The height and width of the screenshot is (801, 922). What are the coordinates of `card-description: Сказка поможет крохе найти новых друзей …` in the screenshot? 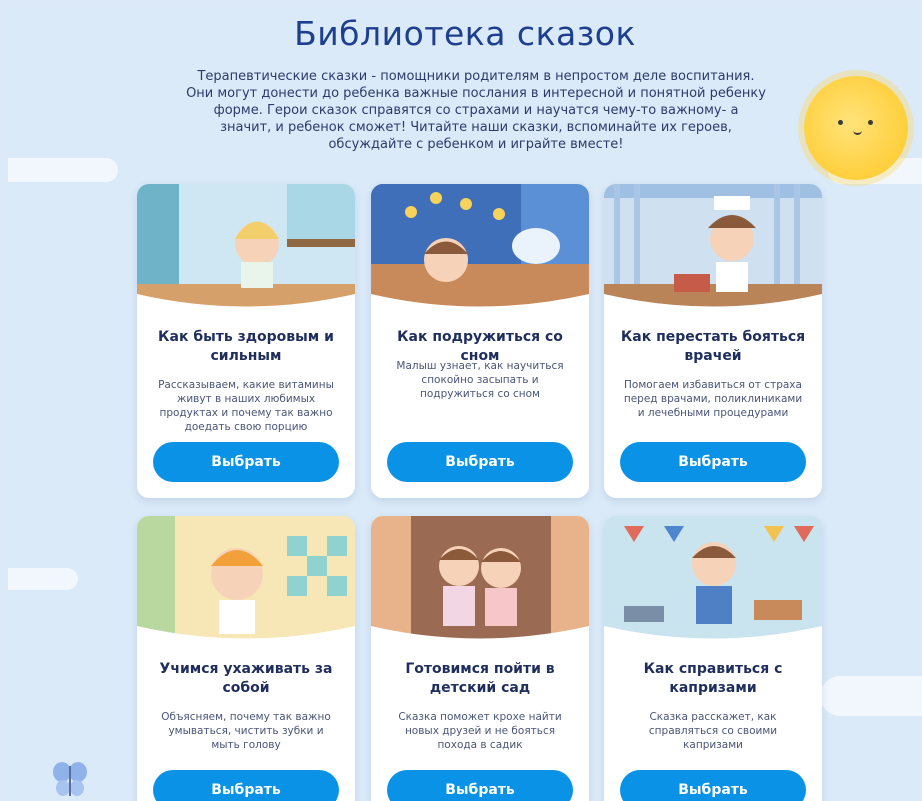 It's located at (480, 731).